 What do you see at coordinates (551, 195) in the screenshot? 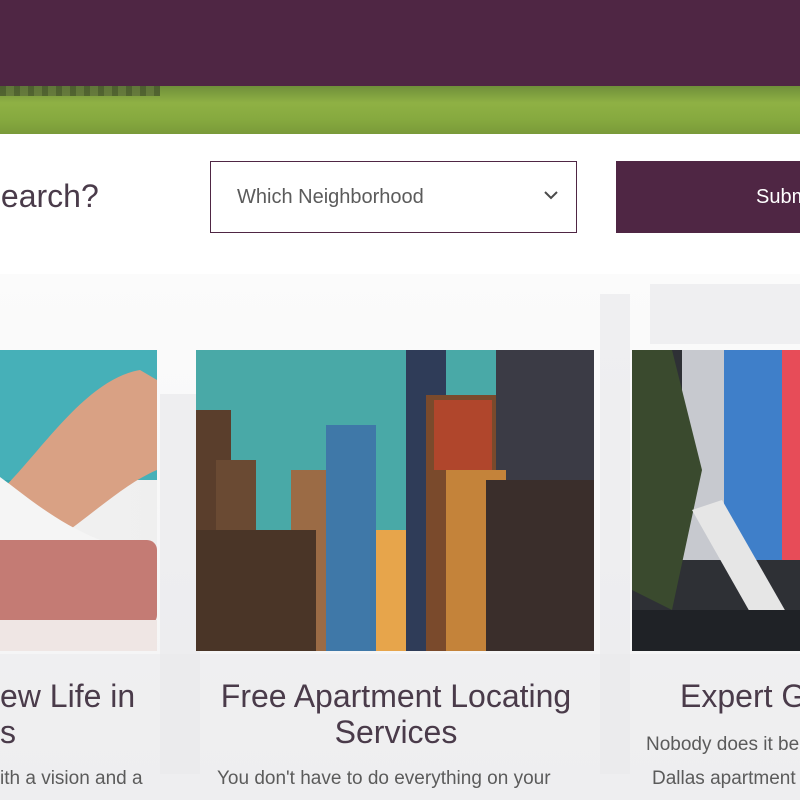
I see `chevron-down-icon` at bounding box center [551, 195].